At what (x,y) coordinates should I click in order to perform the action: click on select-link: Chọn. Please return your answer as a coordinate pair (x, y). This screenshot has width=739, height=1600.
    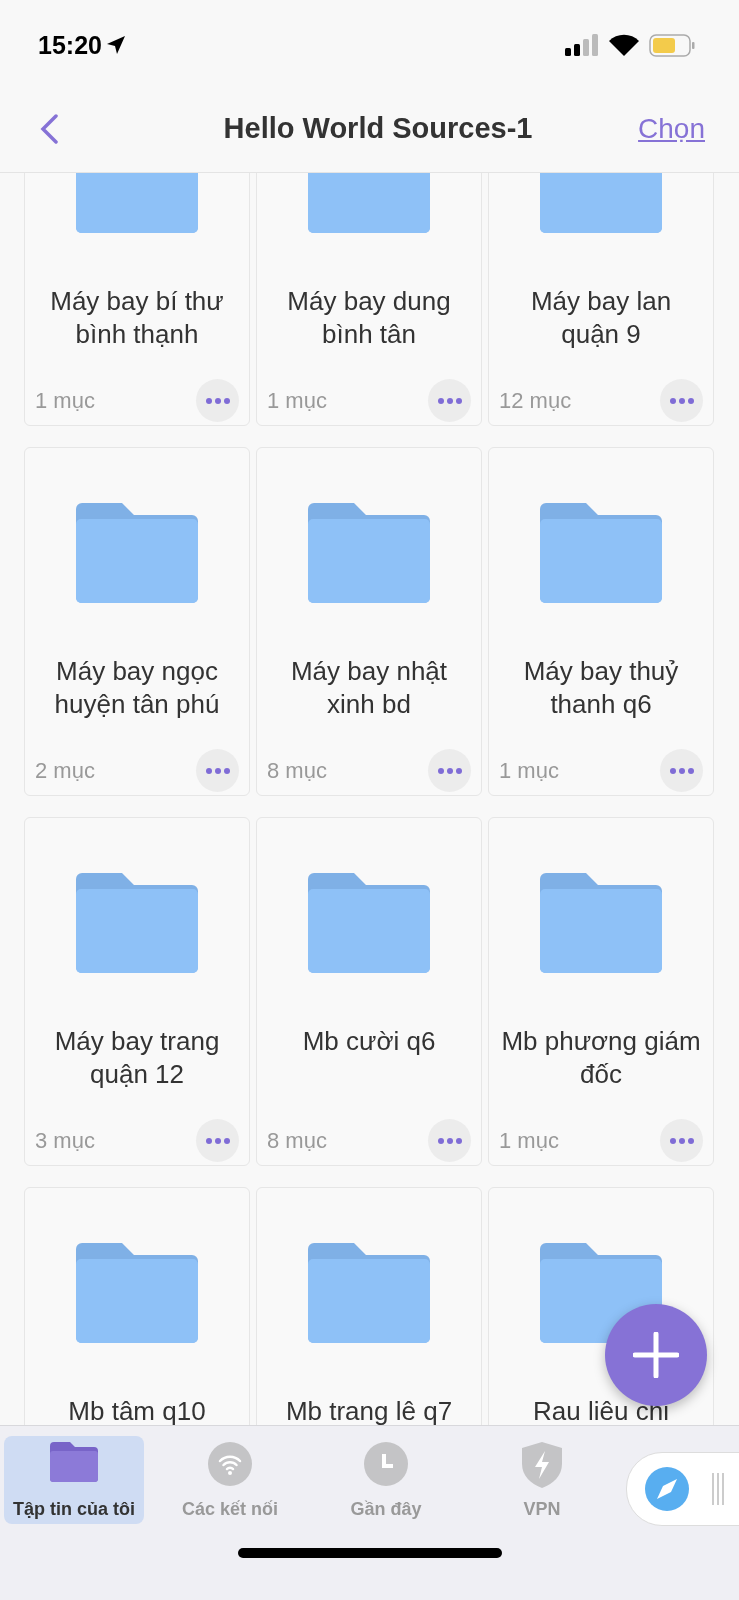
    Looking at the image, I should click on (671, 128).